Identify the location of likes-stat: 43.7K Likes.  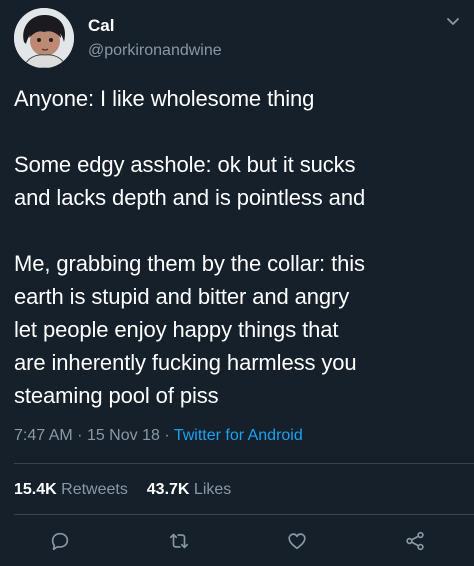
(189, 489).